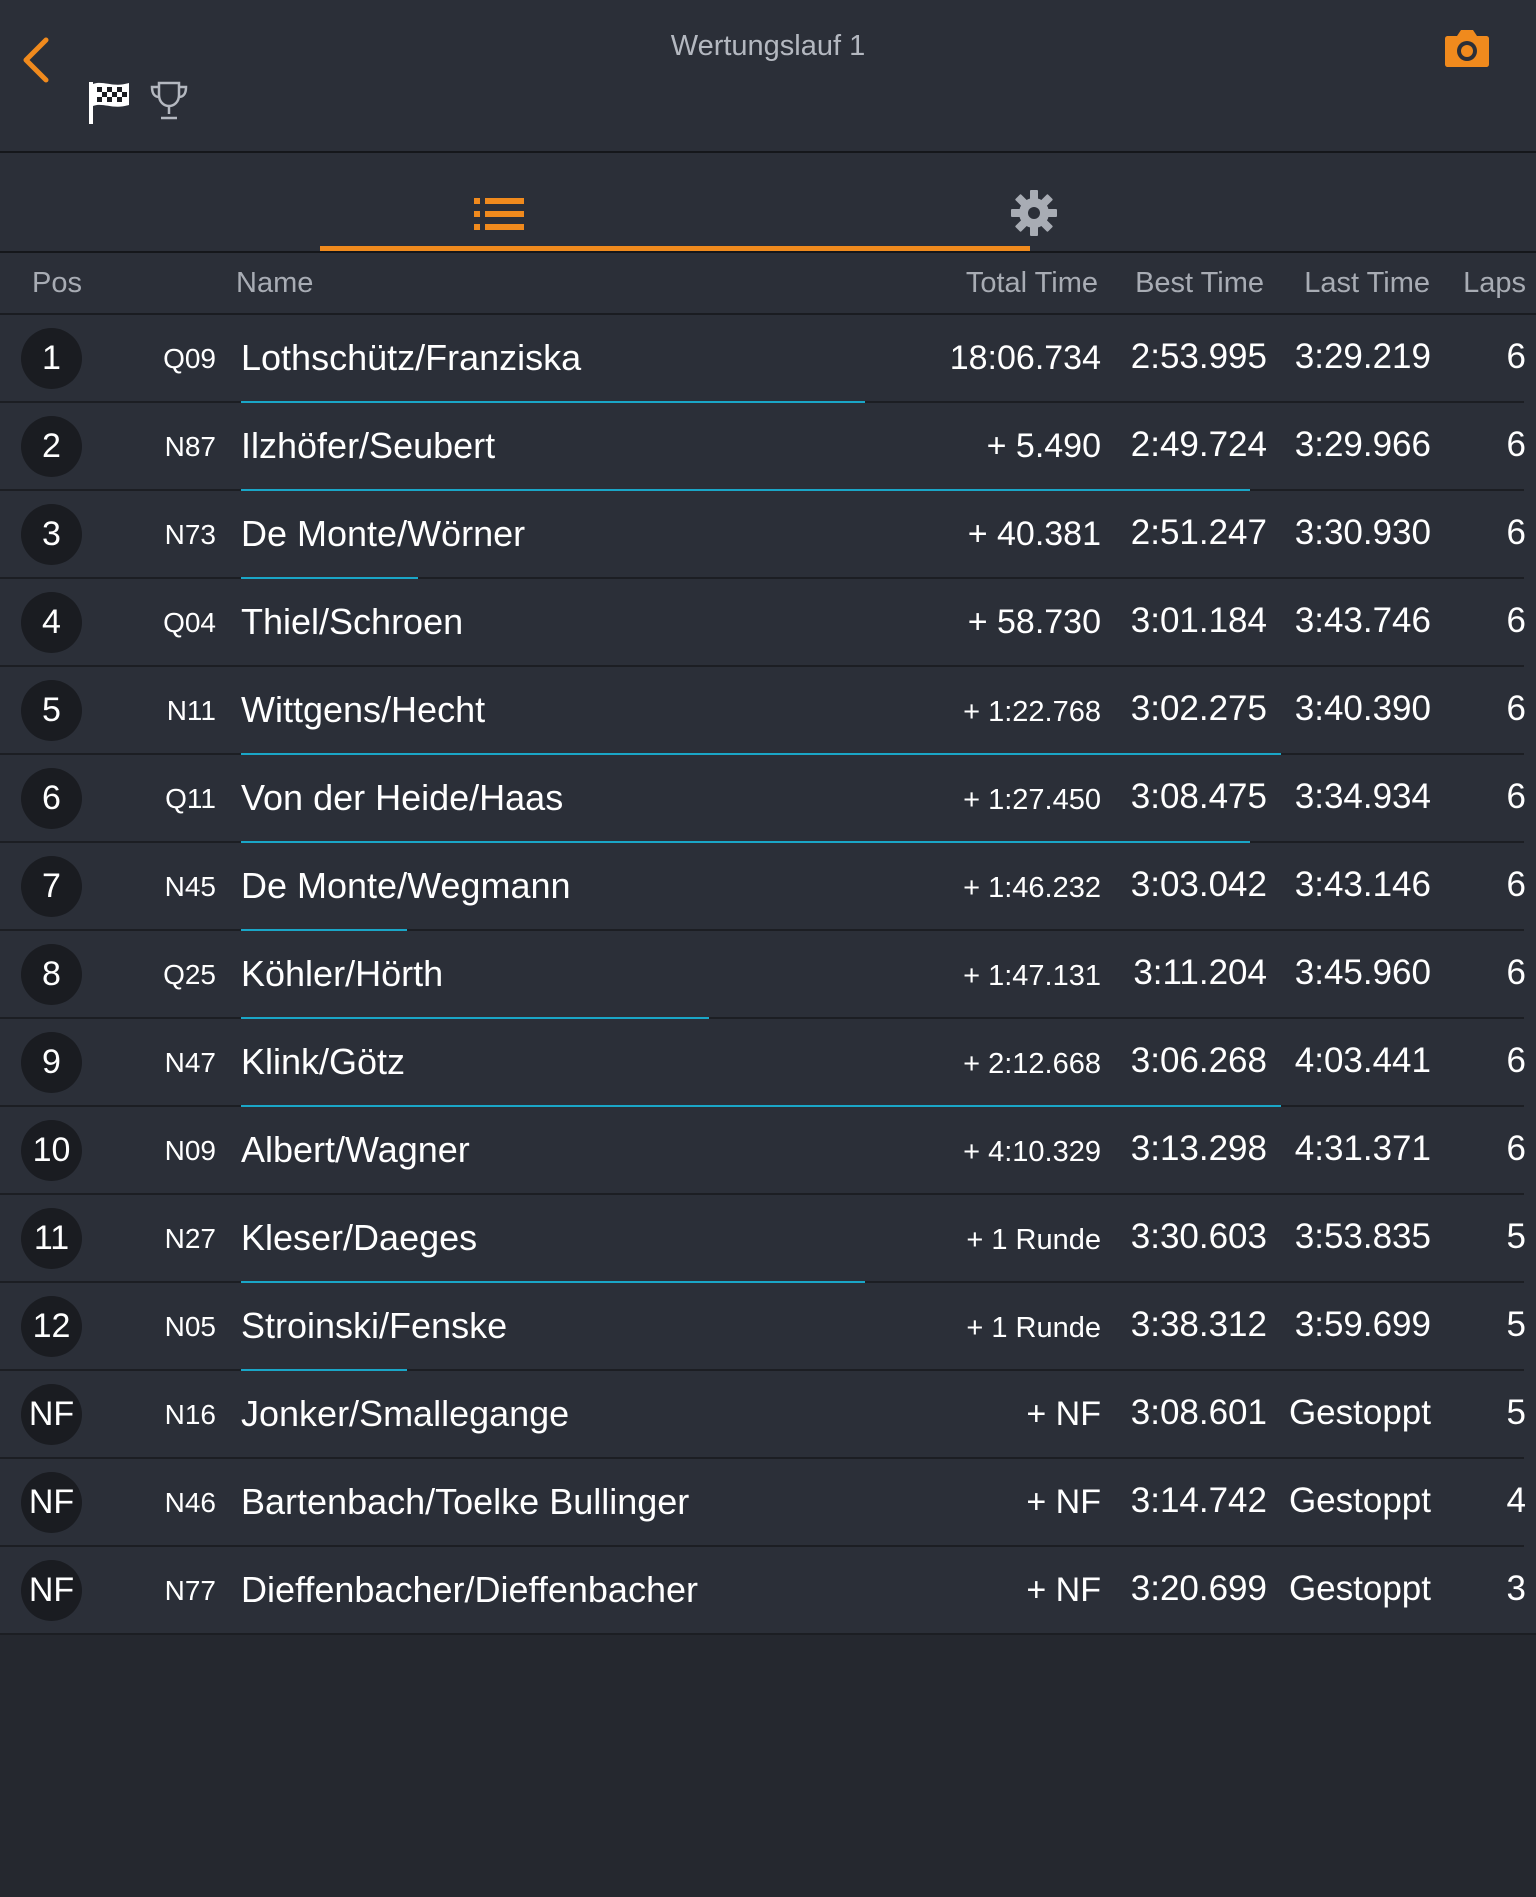  Describe the element at coordinates (51, 446) in the screenshot. I see `position-badge: 2` at that location.